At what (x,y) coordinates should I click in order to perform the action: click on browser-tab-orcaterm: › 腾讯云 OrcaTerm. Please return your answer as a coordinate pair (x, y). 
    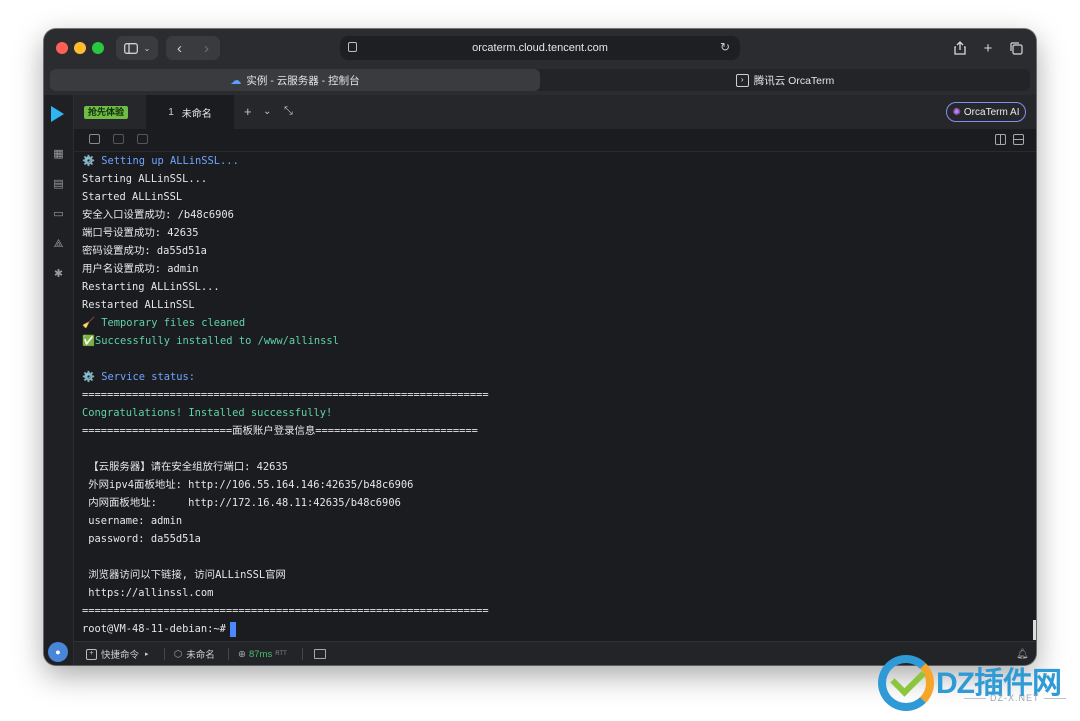
    Looking at the image, I should click on (785, 80).